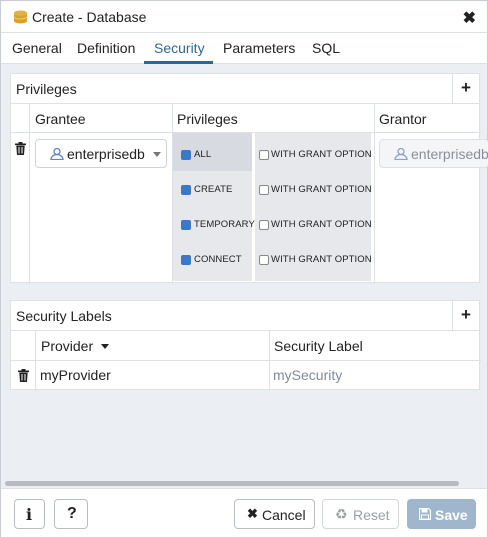 This screenshot has width=488, height=537. What do you see at coordinates (186, 190) in the screenshot?
I see `privilege-create-checkbox` at bounding box center [186, 190].